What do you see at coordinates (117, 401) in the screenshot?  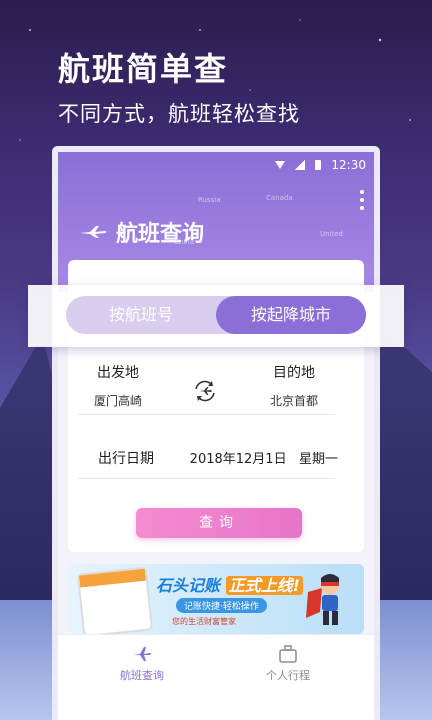 I see `origin-value: 厦门高崎` at bounding box center [117, 401].